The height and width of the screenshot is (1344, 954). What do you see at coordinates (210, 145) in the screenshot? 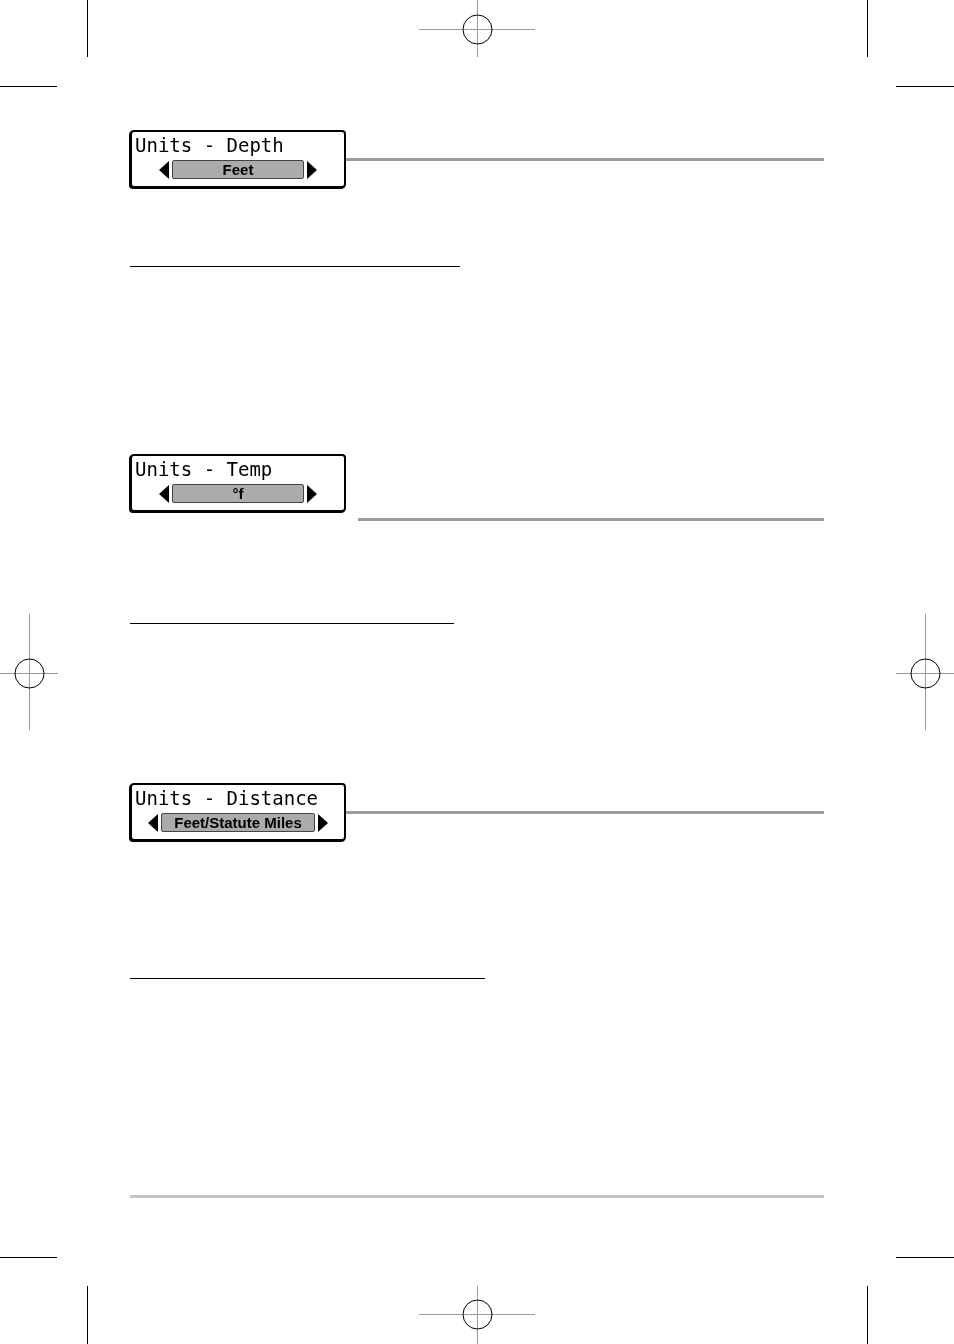
I see `menu-title: Units - Depth` at bounding box center [210, 145].